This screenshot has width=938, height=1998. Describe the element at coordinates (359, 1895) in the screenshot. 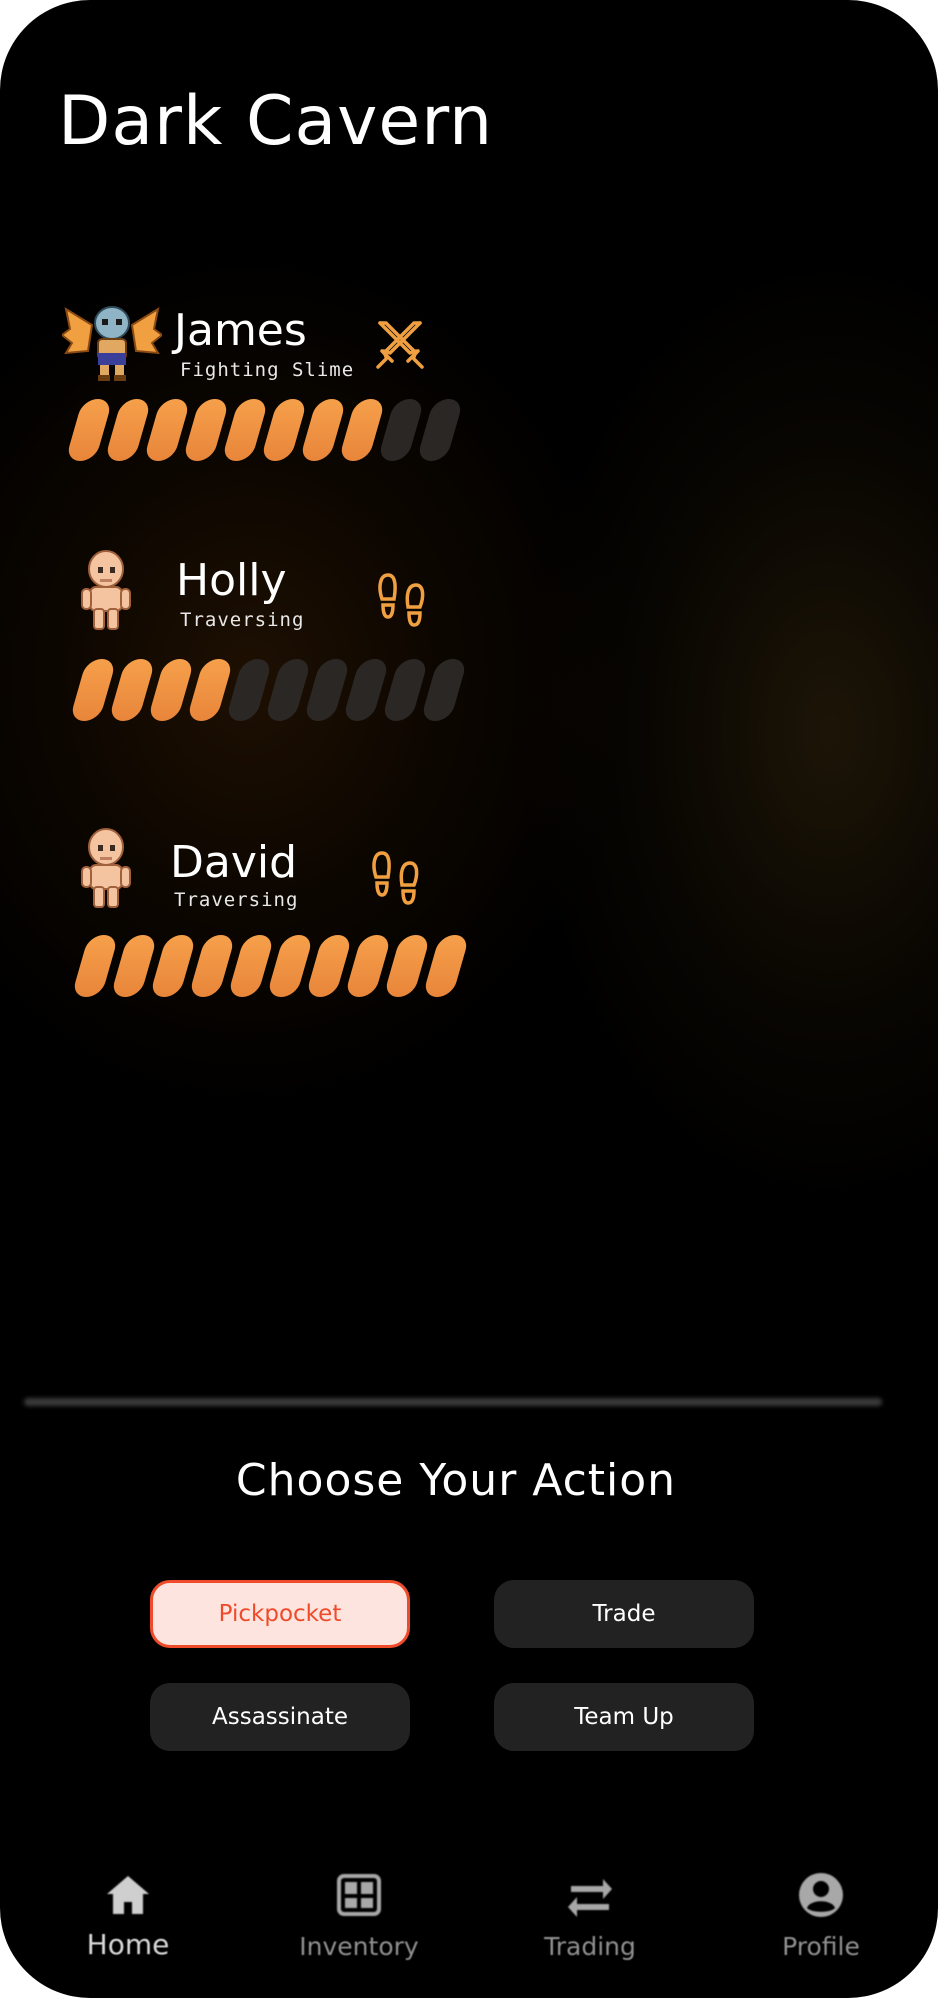

I see `inventory-icon` at that location.